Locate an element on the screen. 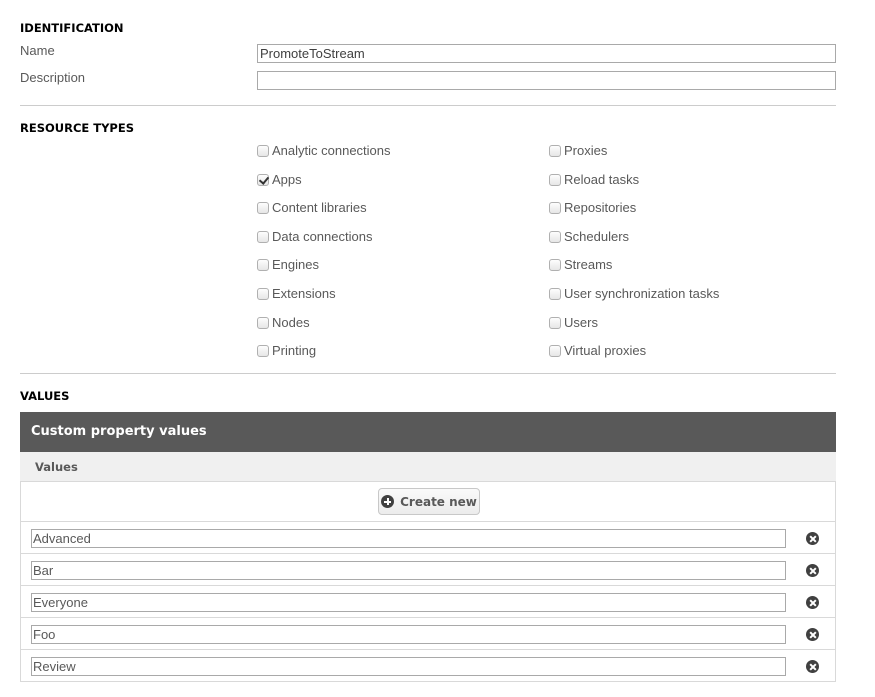  plus-circle-icon is located at coordinates (388, 501).